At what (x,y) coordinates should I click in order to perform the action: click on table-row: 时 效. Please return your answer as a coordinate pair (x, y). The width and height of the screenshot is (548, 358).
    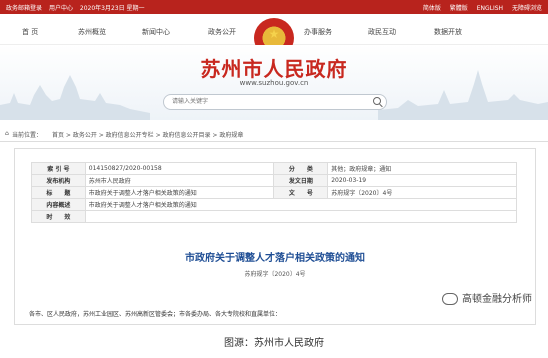
    Looking at the image, I should click on (274, 216).